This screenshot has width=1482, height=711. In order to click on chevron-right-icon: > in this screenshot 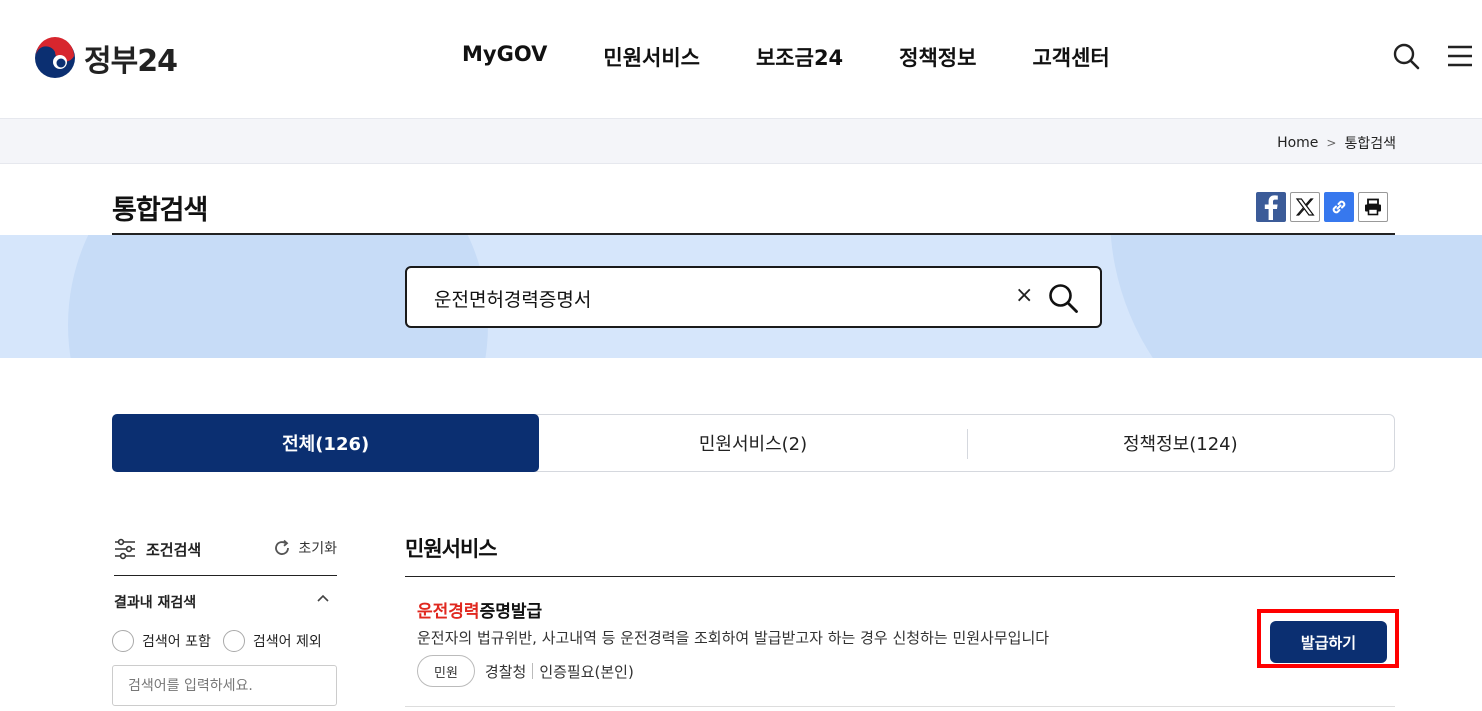, I will do `click(1331, 143)`.